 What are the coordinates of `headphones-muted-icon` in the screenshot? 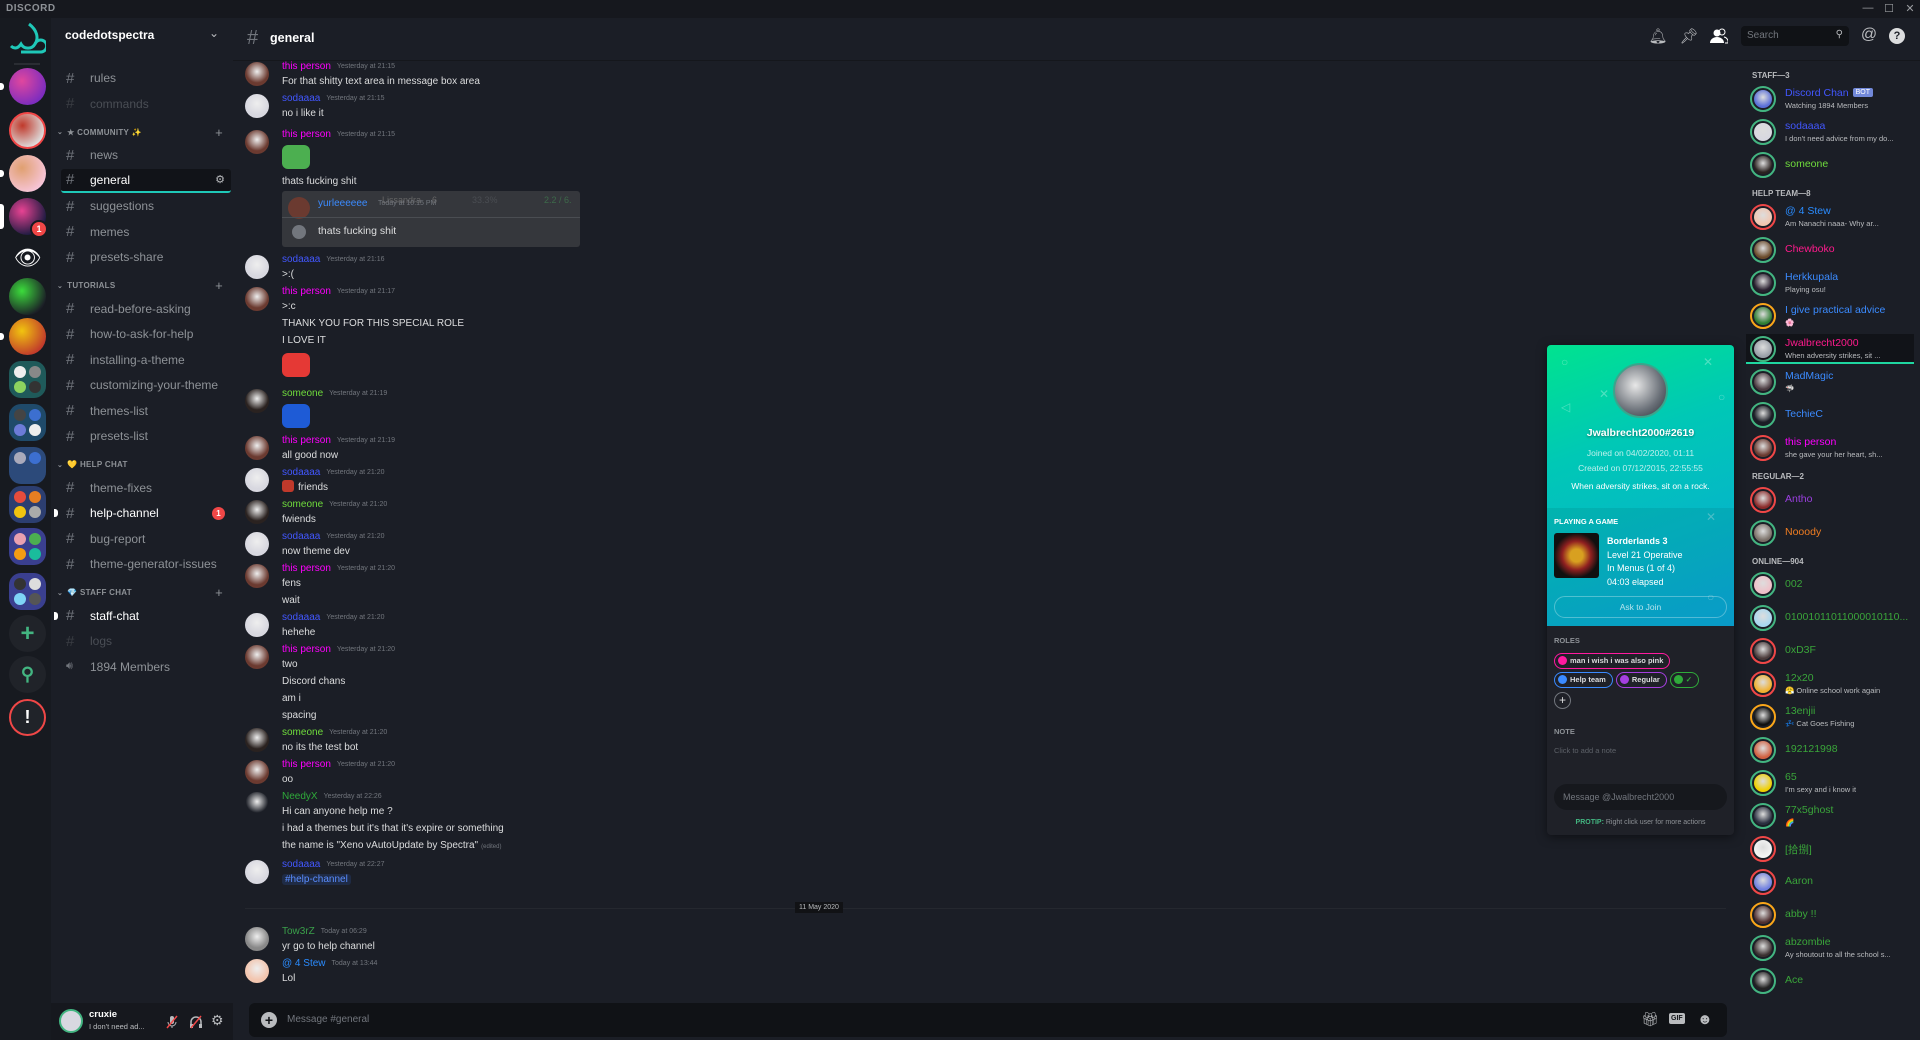 It's located at (196, 1022).